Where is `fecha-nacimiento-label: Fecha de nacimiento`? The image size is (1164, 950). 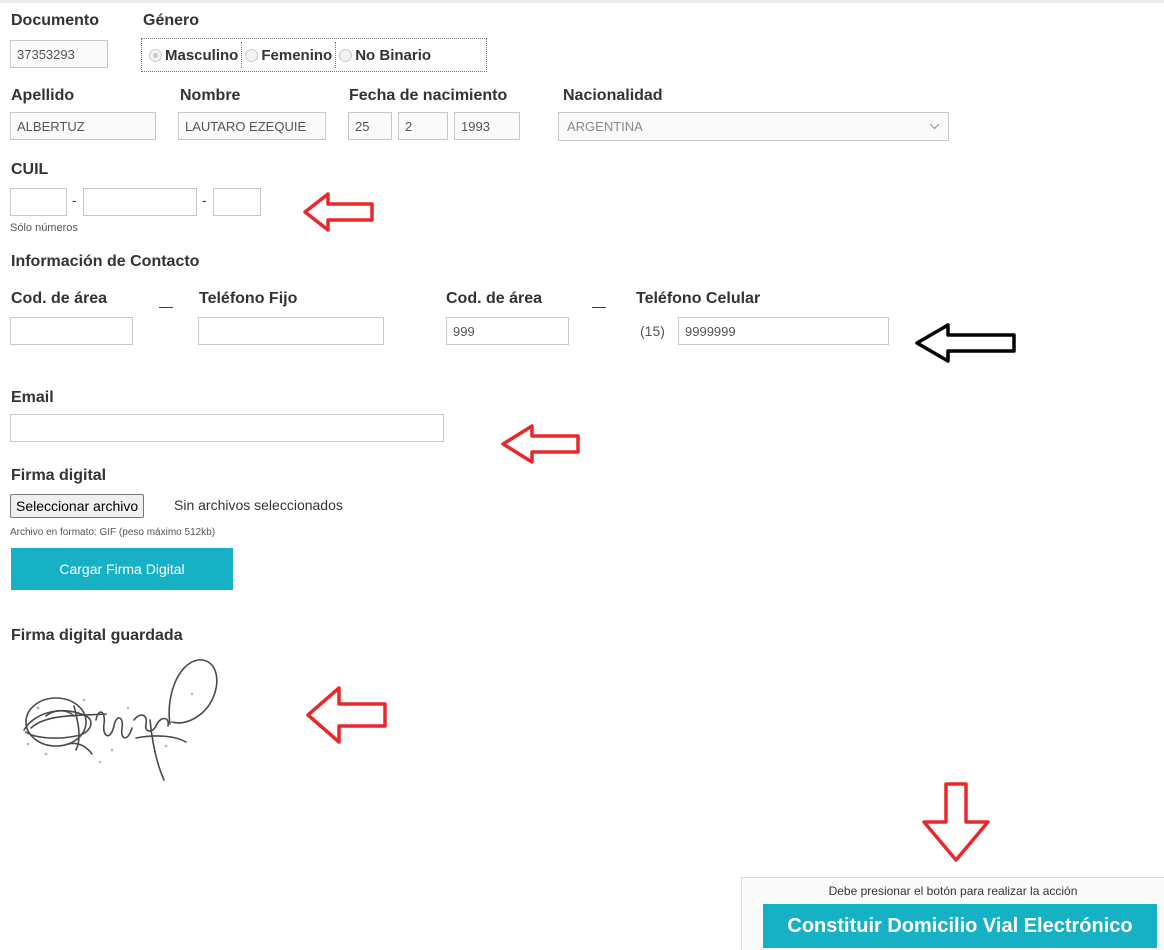 fecha-nacimiento-label: Fecha de nacimiento is located at coordinates (428, 95).